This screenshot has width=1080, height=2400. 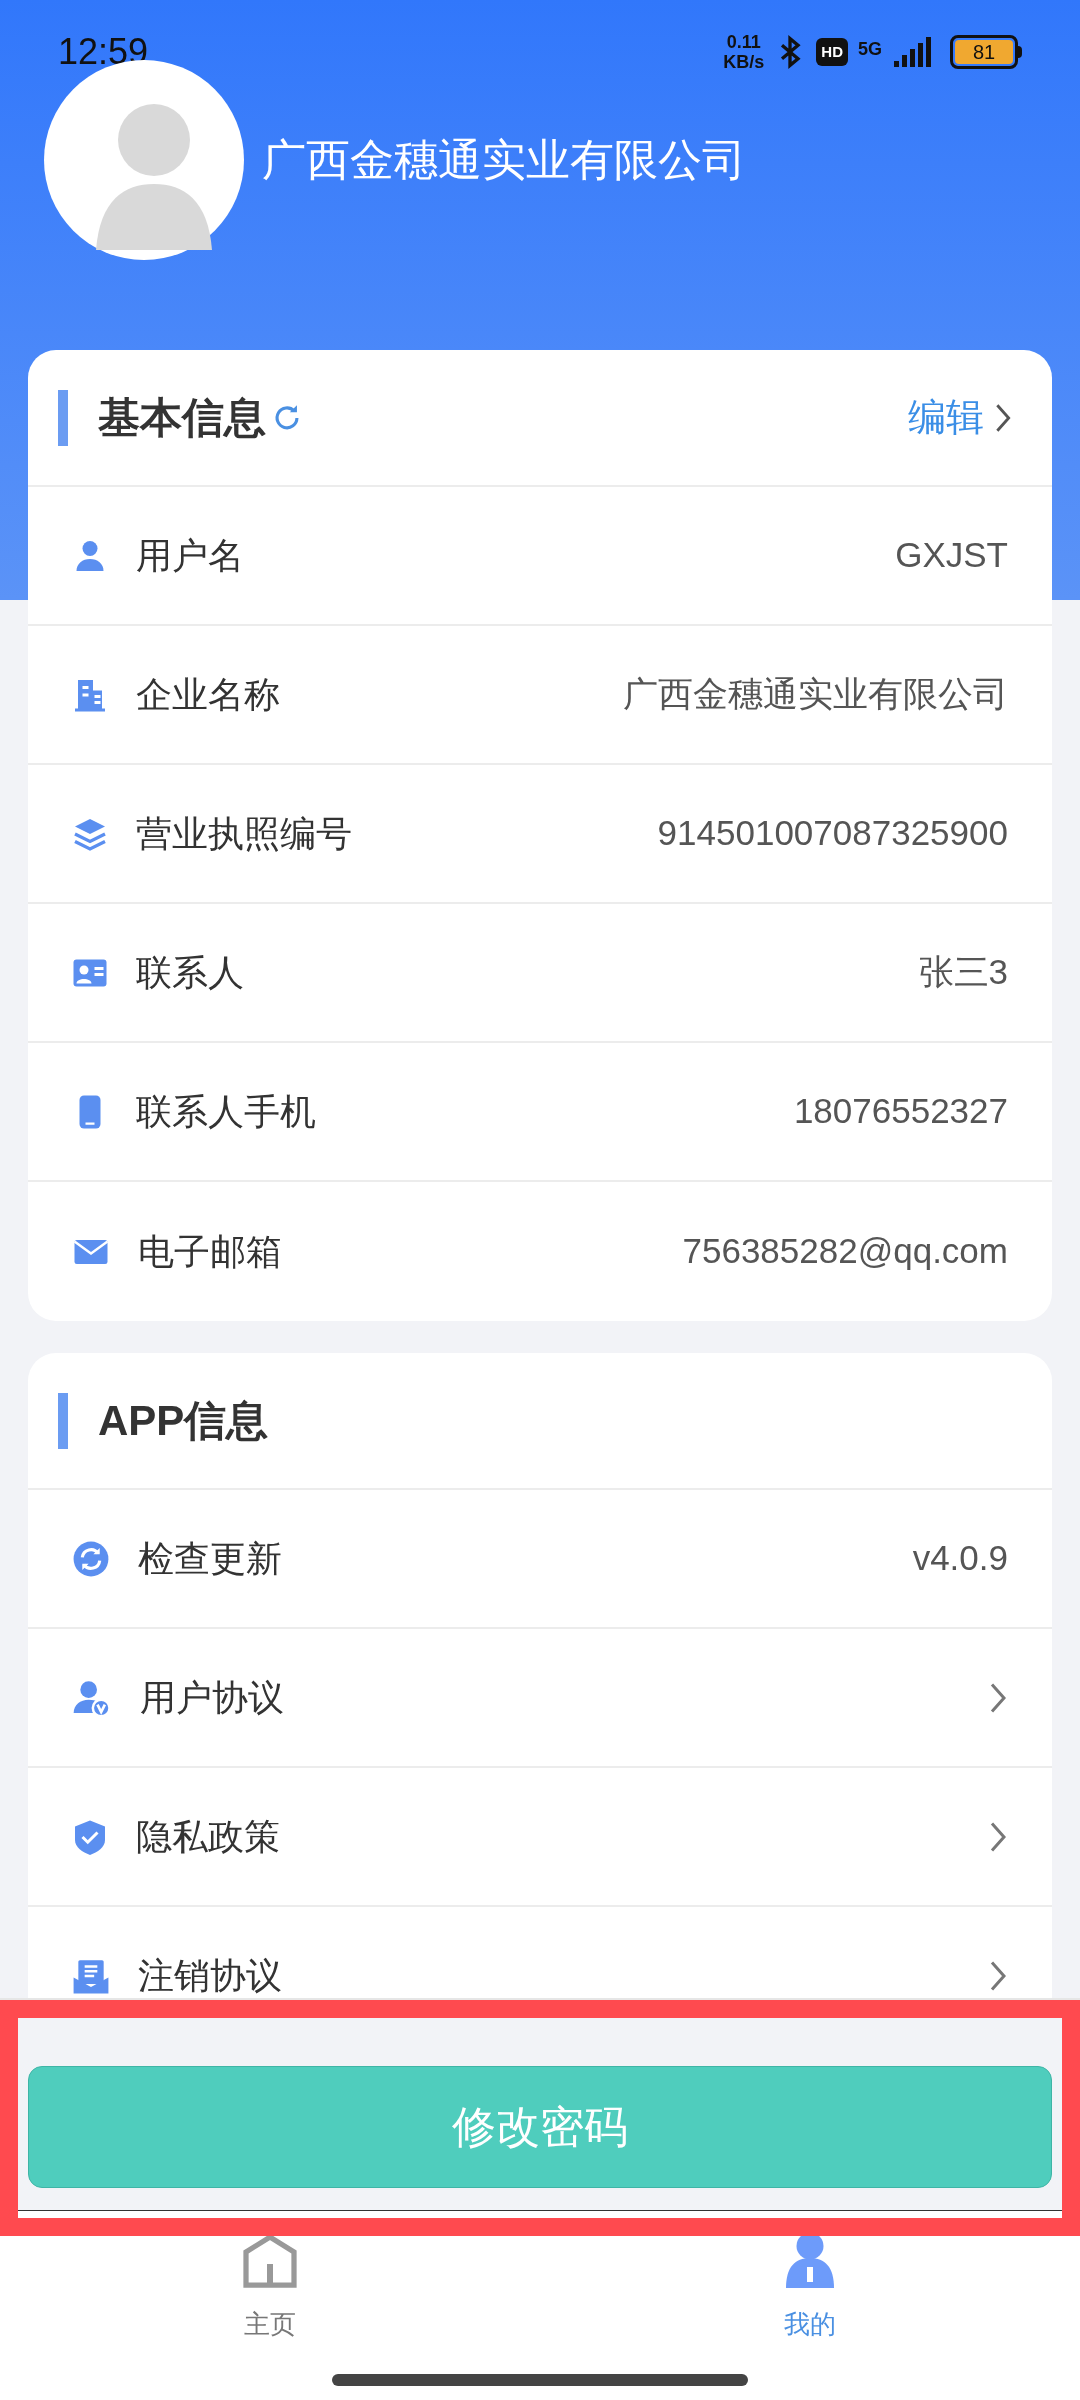 I want to click on row-label: 检查更新, so click(x=210, y=1558).